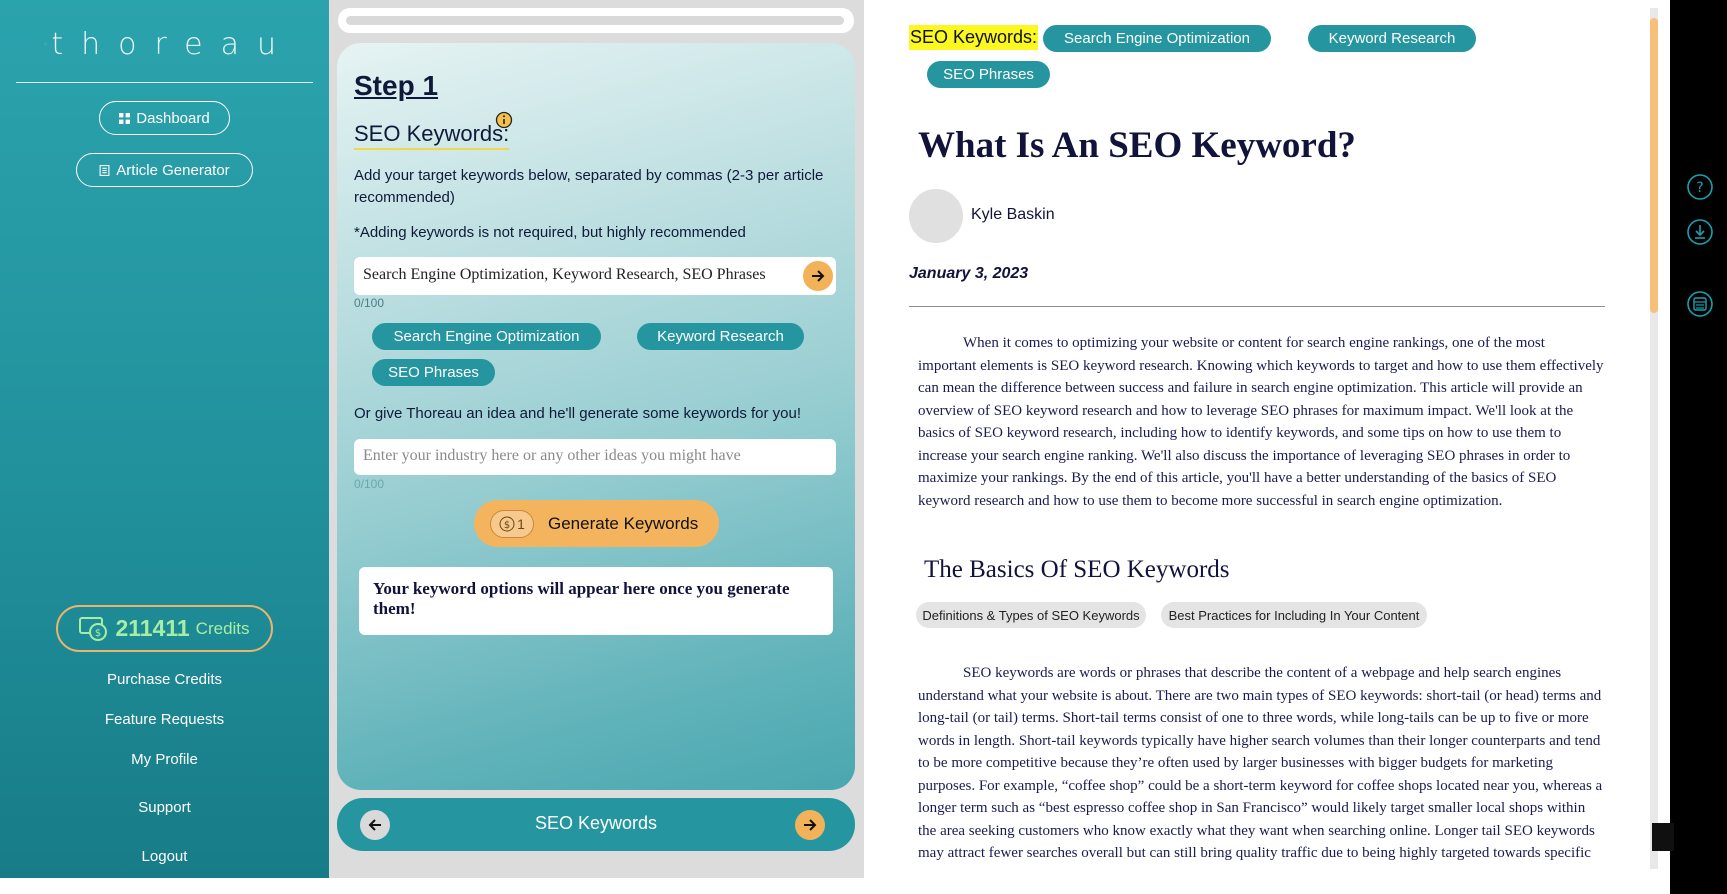 The height and width of the screenshot is (894, 1727). What do you see at coordinates (974, 37) in the screenshot?
I see `article-keywords-label: SEO Keywords:` at bounding box center [974, 37].